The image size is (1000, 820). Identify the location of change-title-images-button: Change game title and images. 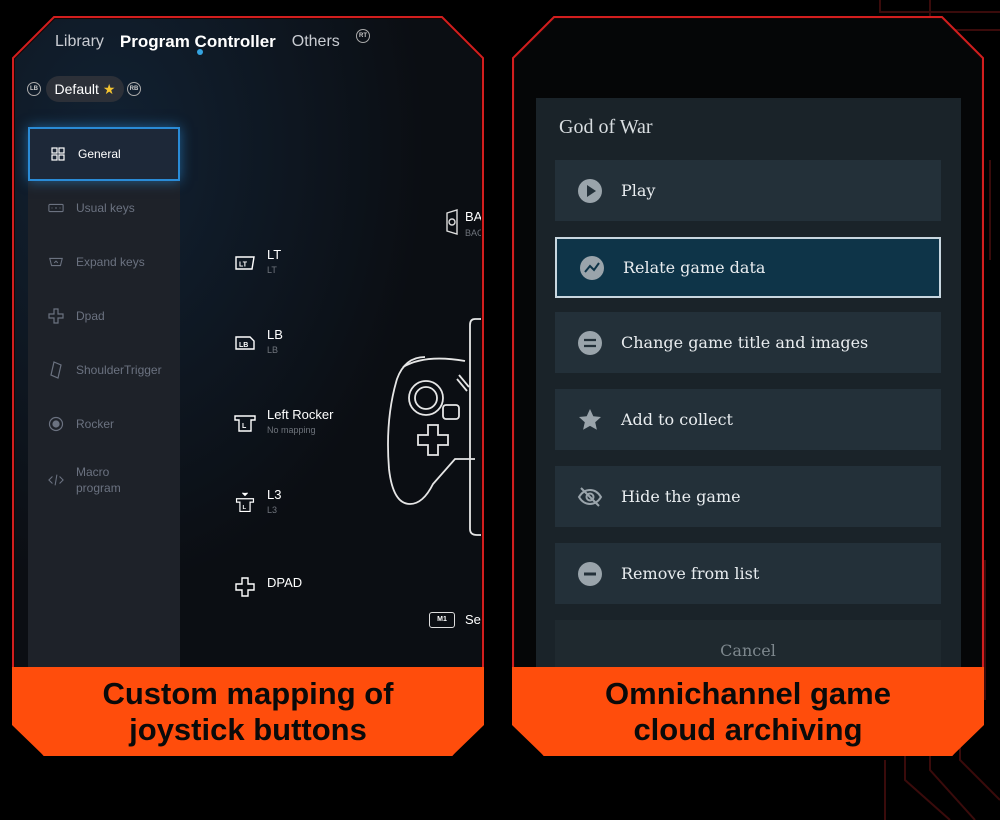
(748, 342).